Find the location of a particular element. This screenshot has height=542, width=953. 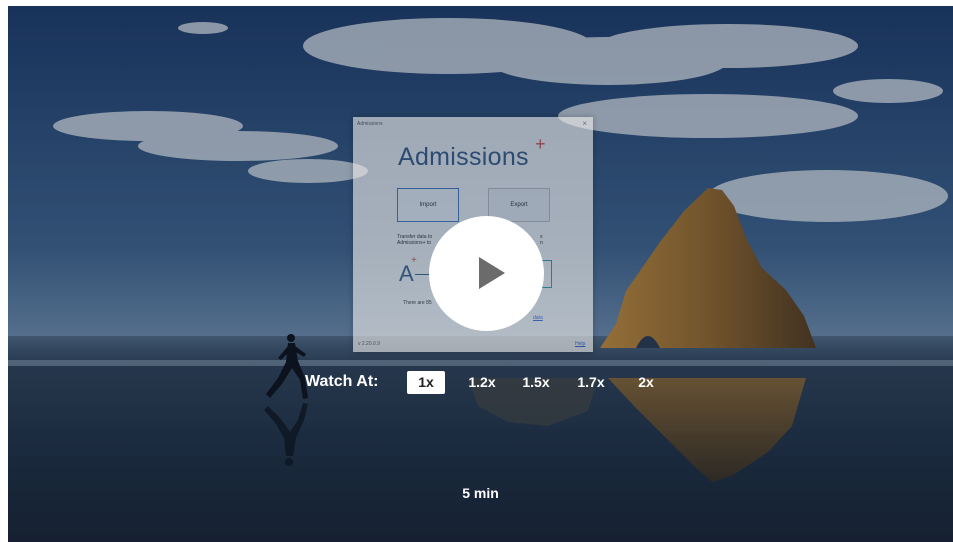

dialog-title: Admissions is located at coordinates (370, 124).